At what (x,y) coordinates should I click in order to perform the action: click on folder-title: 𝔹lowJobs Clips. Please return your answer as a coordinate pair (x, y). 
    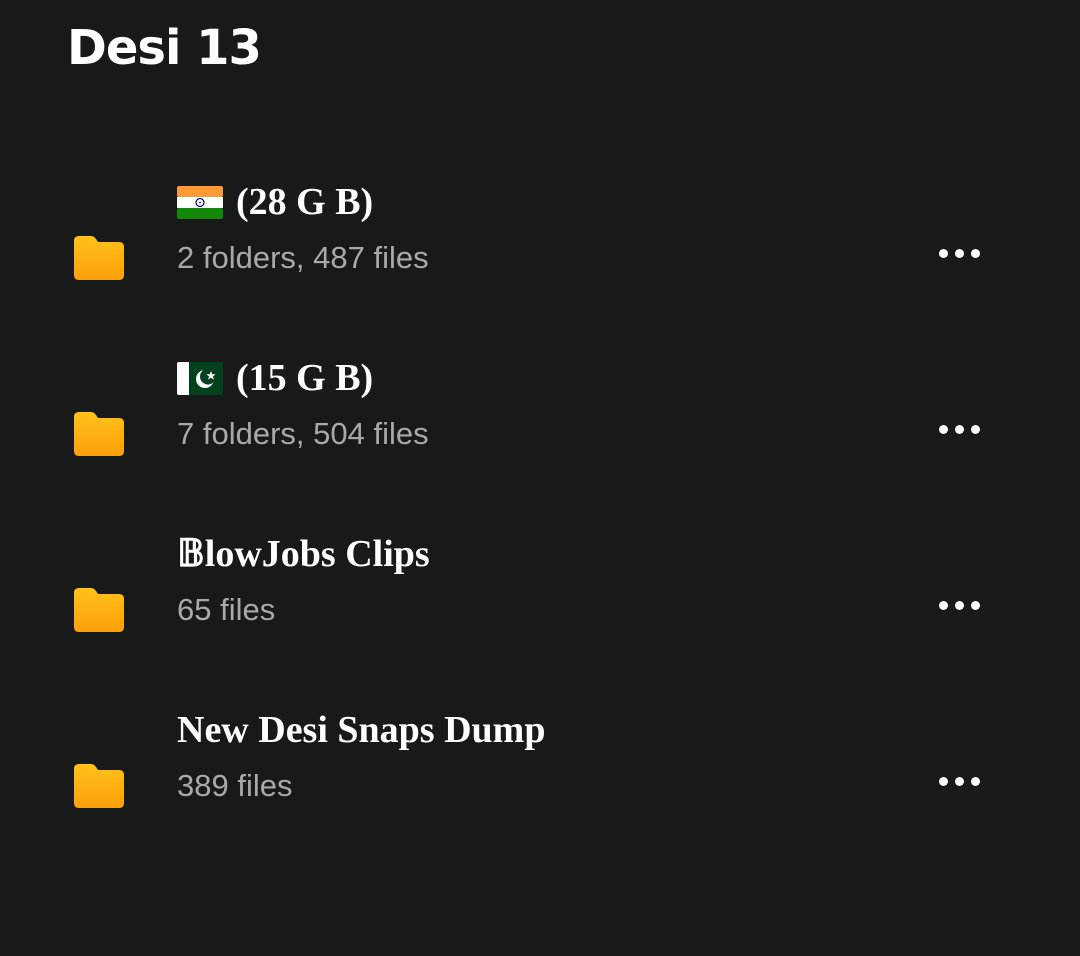
    Looking at the image, I should click on (303, 554).